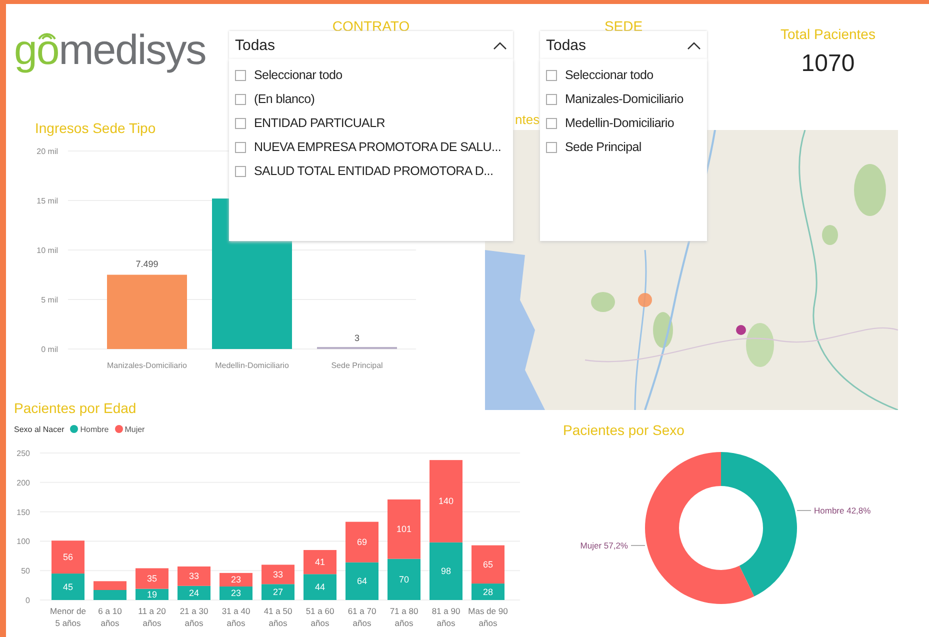 The height and width of the screenshot is (637, 929). Describe the element at coordinates (194, 617) in the screenshot. I see `axis-label: 21 a 30 años` at that location.